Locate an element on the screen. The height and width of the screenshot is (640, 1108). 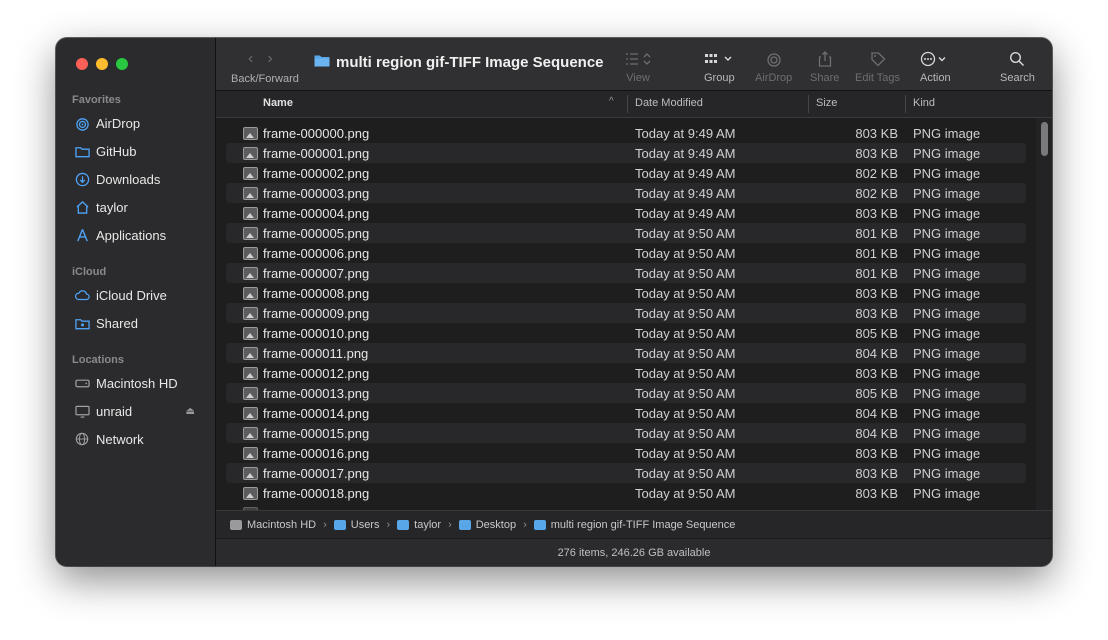
view-button: View is located at coordinates (638, 66).